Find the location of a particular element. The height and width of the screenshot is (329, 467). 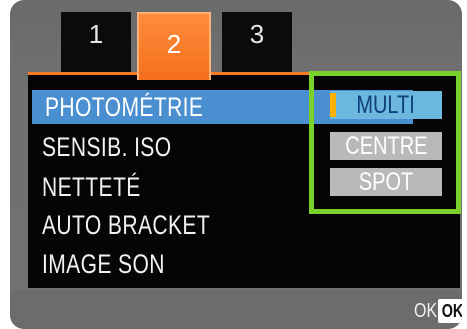

tab-3-label: 3 is located at coordinates (257, 34).